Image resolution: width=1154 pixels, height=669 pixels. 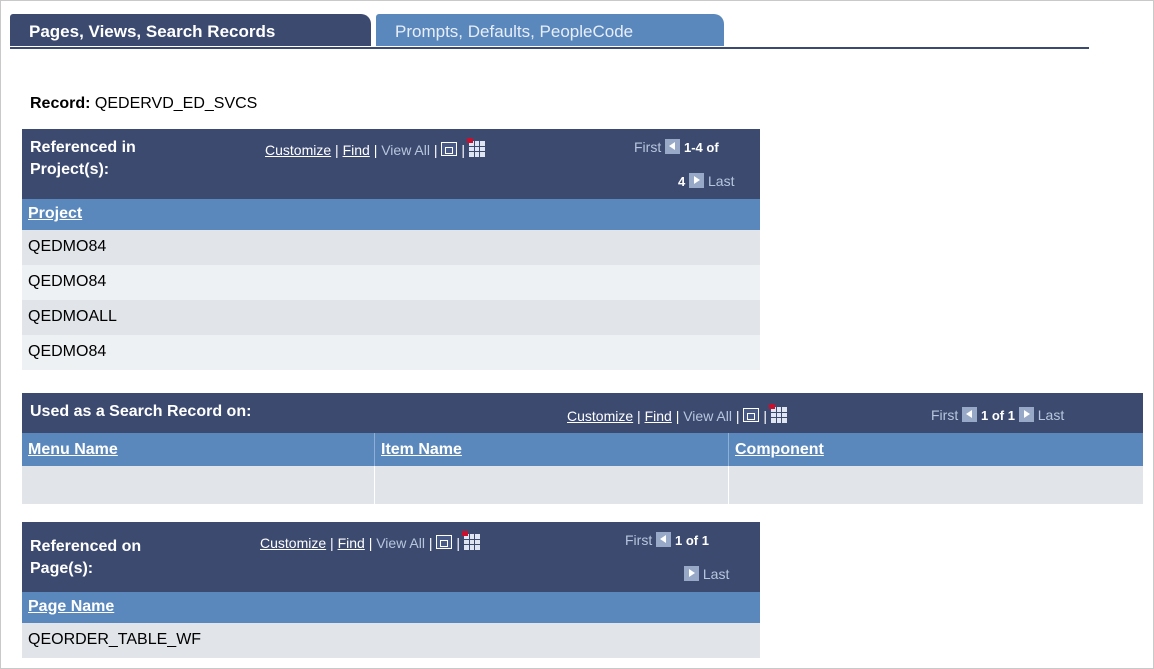 I want to click on projects-grid-links: Customize | Find | View All | |, so click(x=375, y=148).